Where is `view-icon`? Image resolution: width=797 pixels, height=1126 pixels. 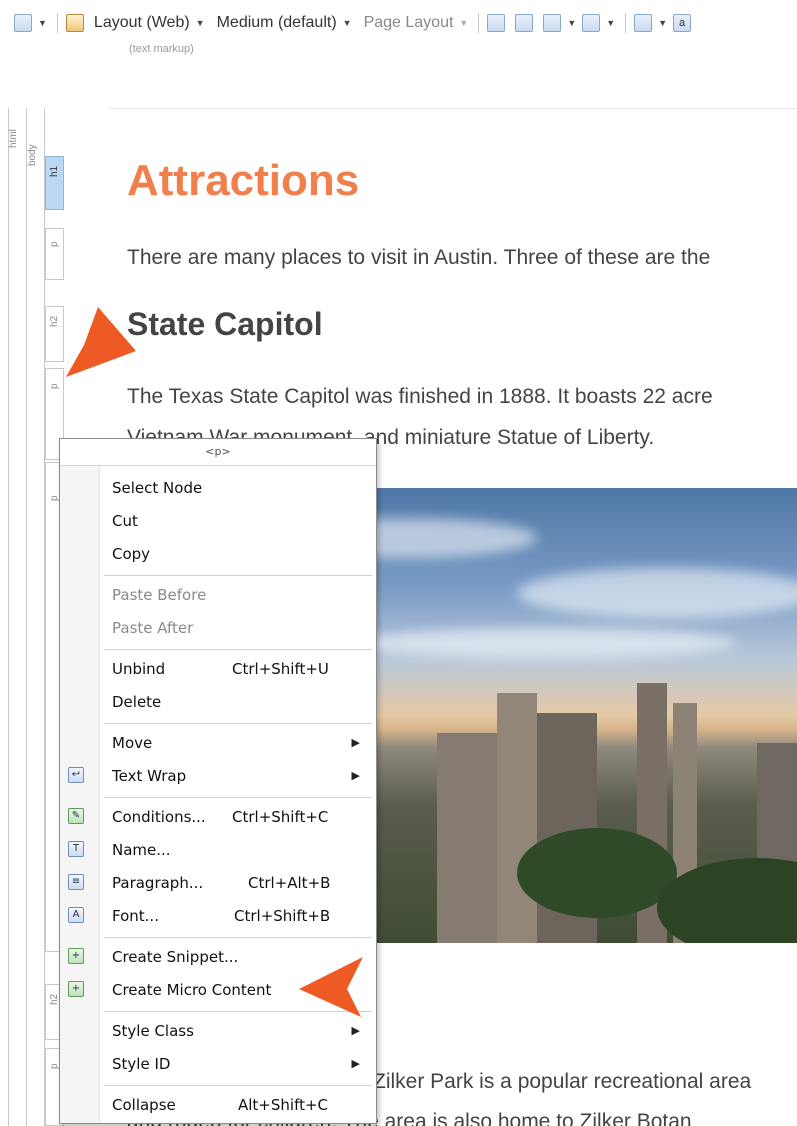
view-icon is located at coordinates (23, 23).